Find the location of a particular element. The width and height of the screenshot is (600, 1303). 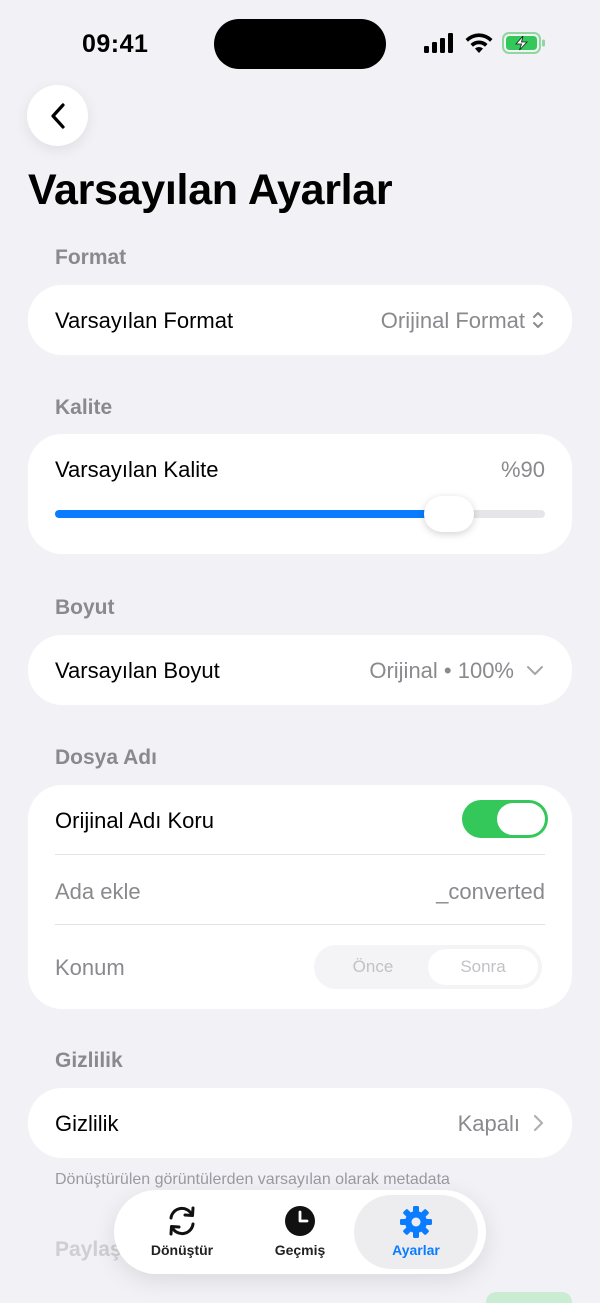

wifi-icon is located at coordinates (479, 43).